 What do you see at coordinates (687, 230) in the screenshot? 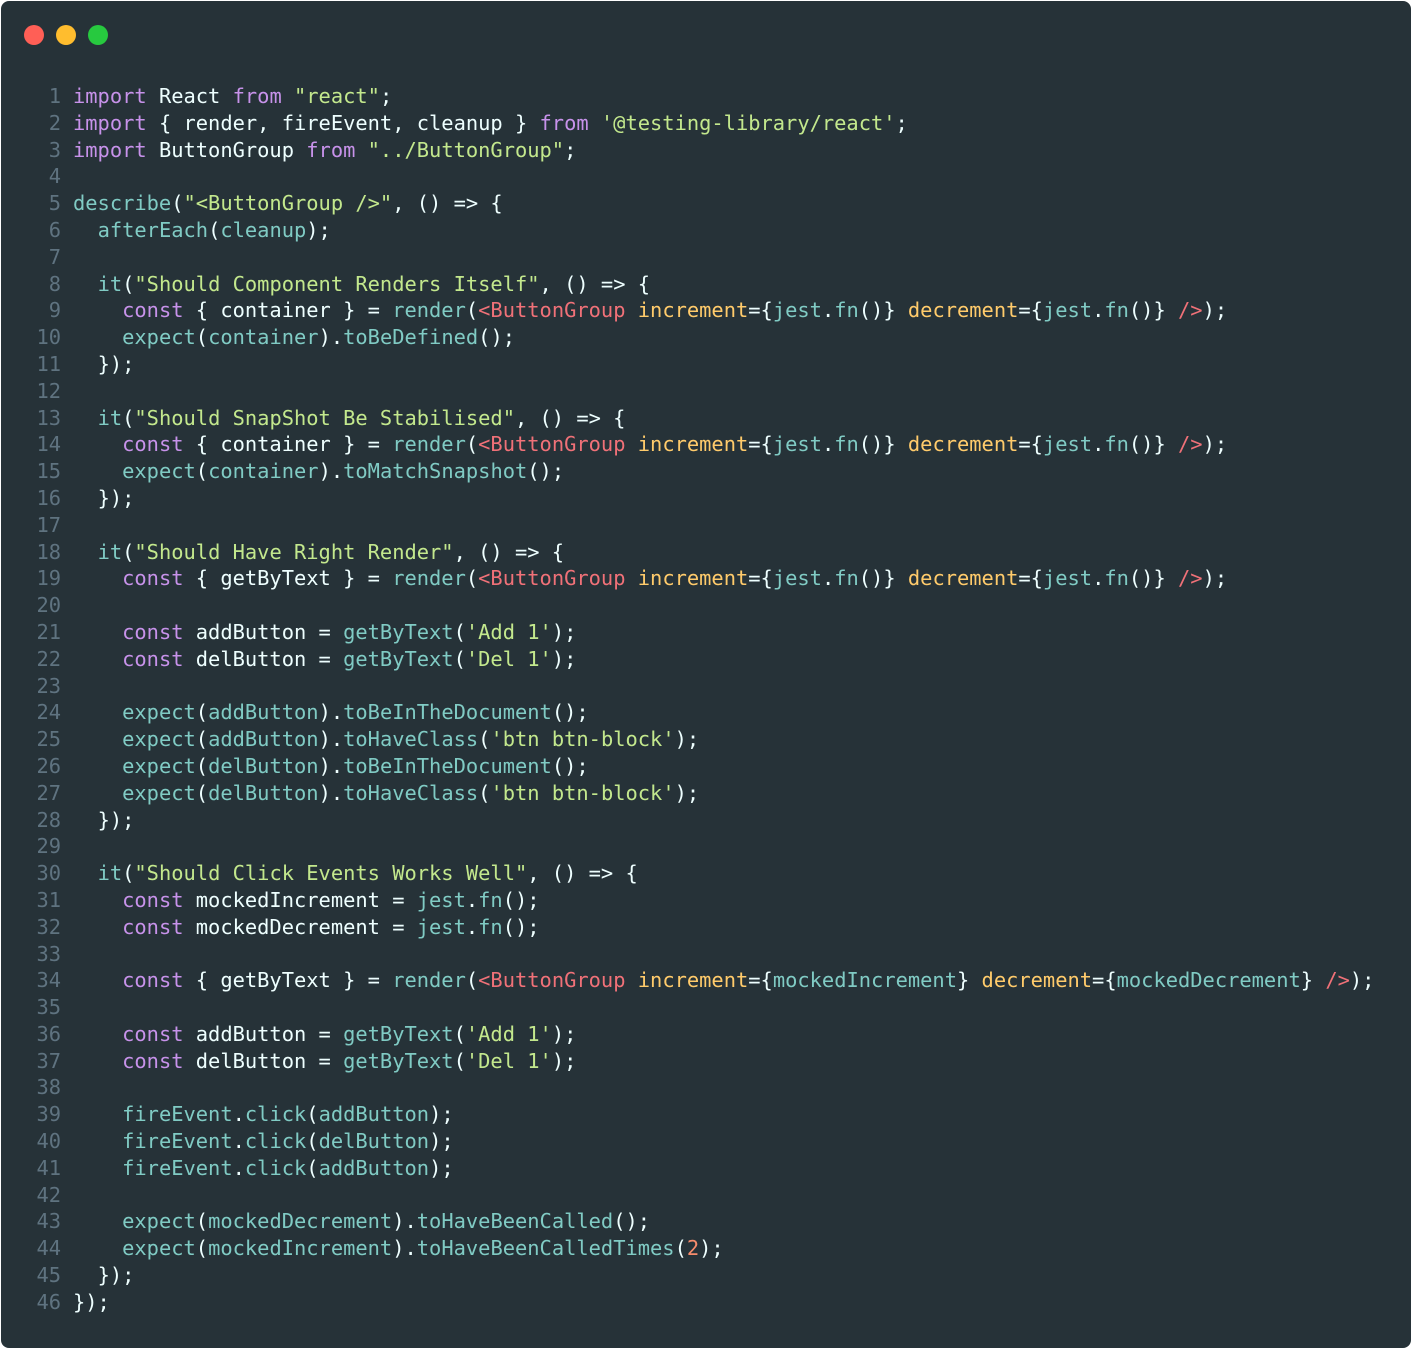
I see `code-line: 6 afterEach(cleanup);` at bounding box center [687, 230].